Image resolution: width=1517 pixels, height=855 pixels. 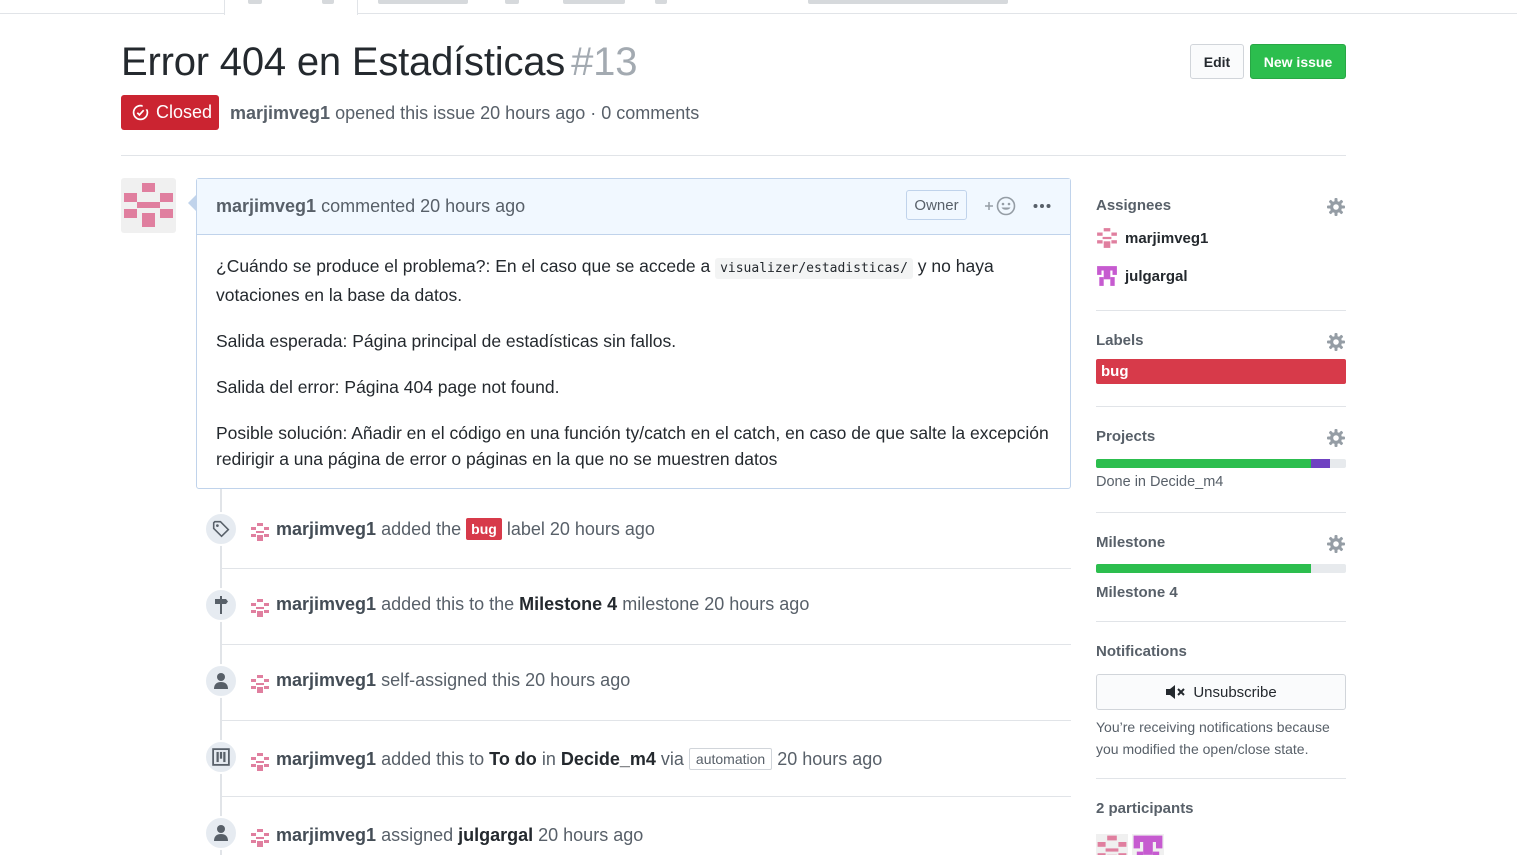 I want to click on project-progress-bar, so click(x=1221, y=463).